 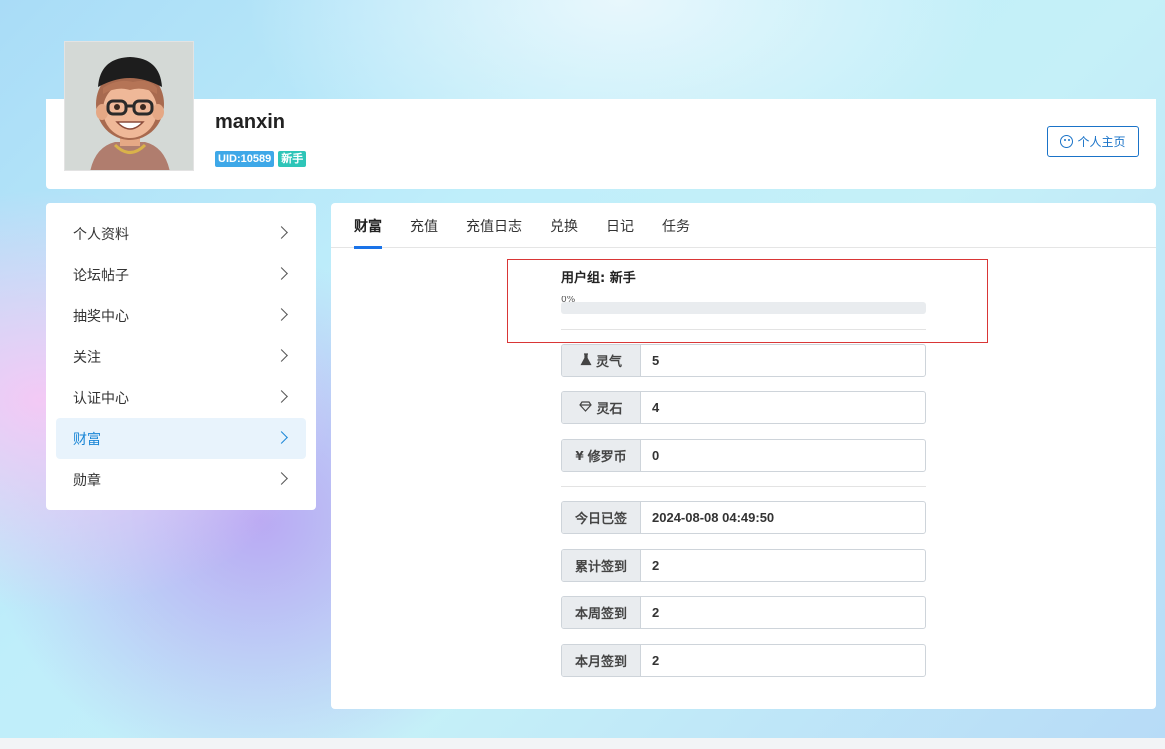 What do you see at coordinates (87, 480) in the screenshot?
I see `sidebar-item-label: 勋章` at bounding box center [87, 480].